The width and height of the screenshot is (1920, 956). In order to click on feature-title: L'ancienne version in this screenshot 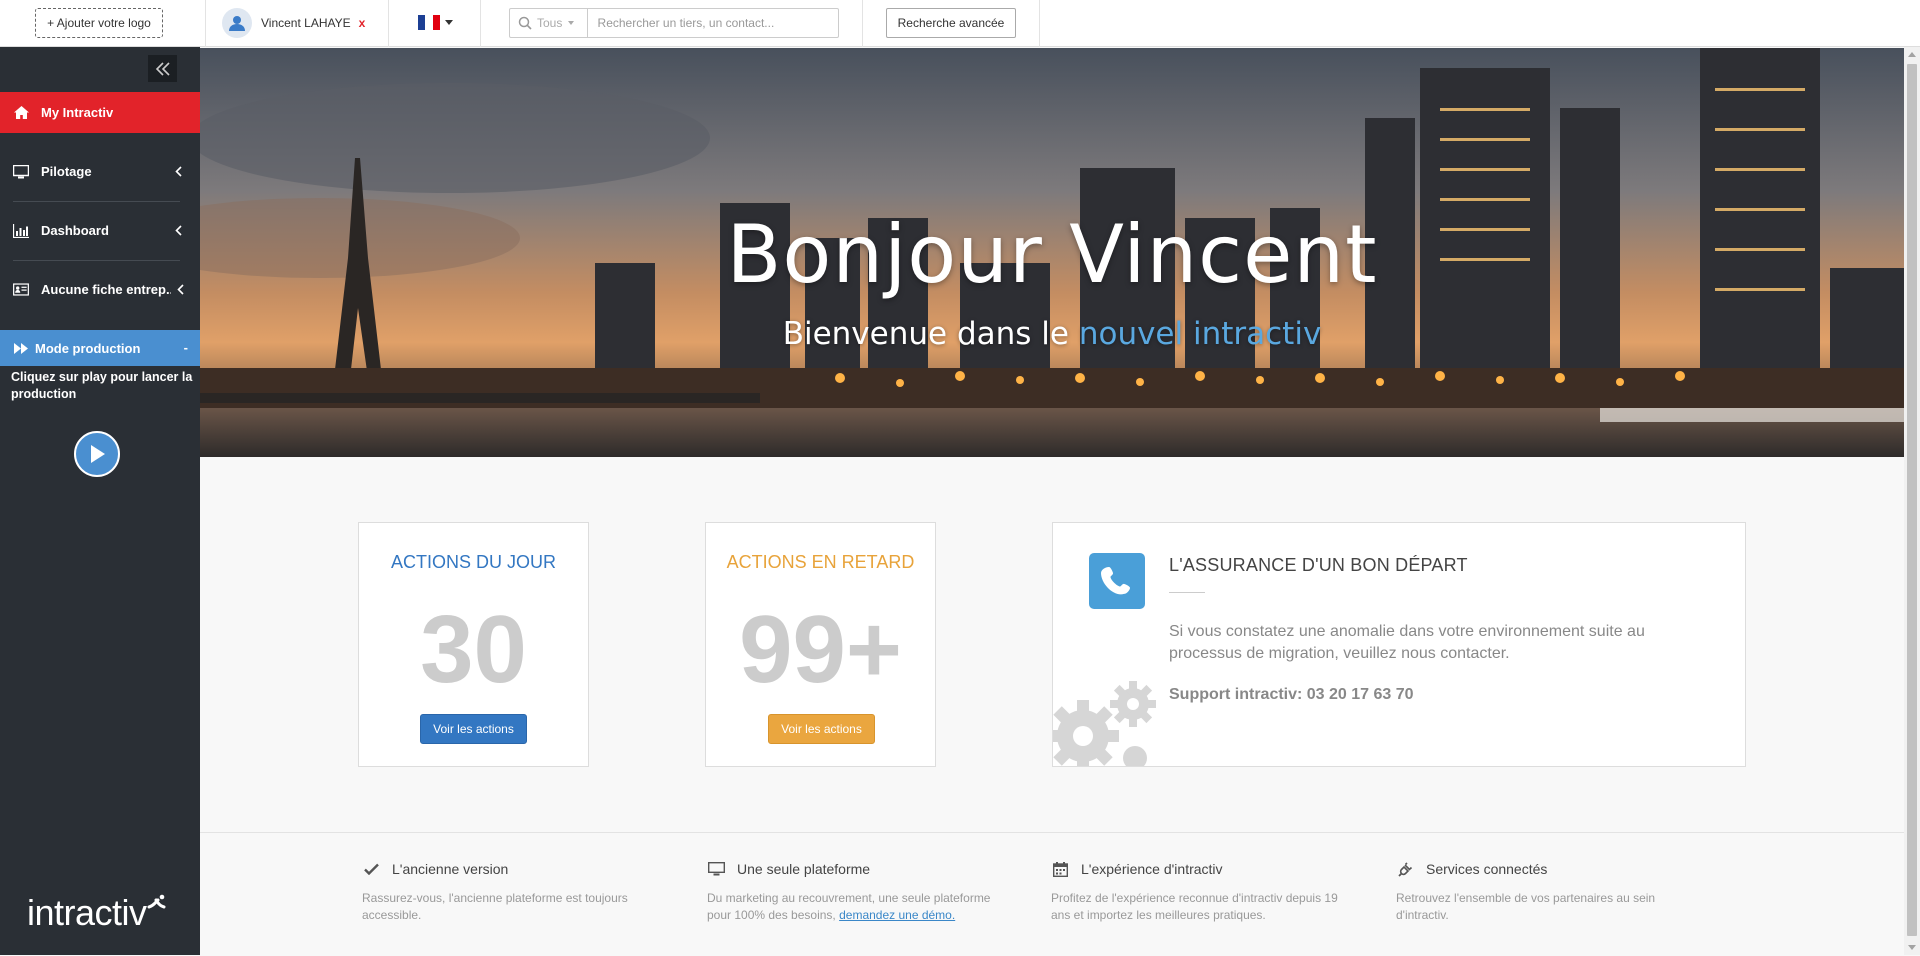, I will do `click(450, 869)`.